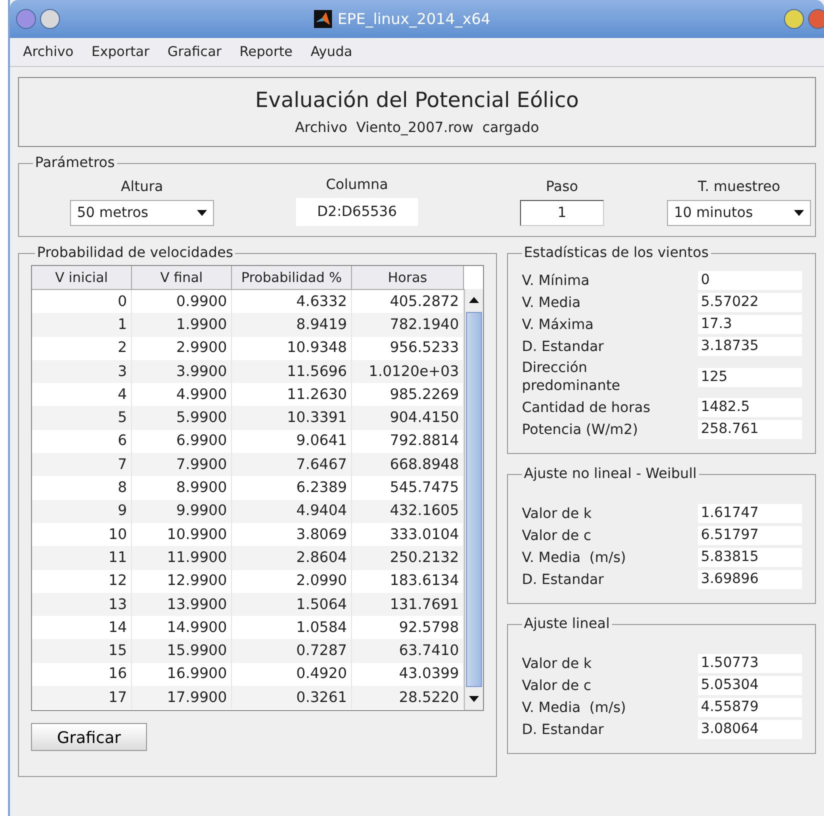 This screenshot has height=816, width=824. Describe the element at coordinates (357, 185) in the screenshot. I see `field-label: Columna` at that location.